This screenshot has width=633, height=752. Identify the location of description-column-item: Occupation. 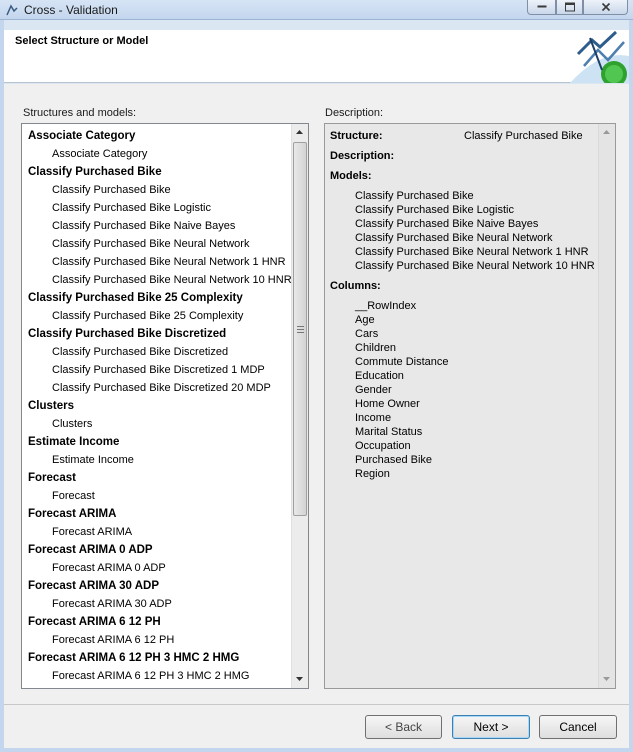
(383, 446).